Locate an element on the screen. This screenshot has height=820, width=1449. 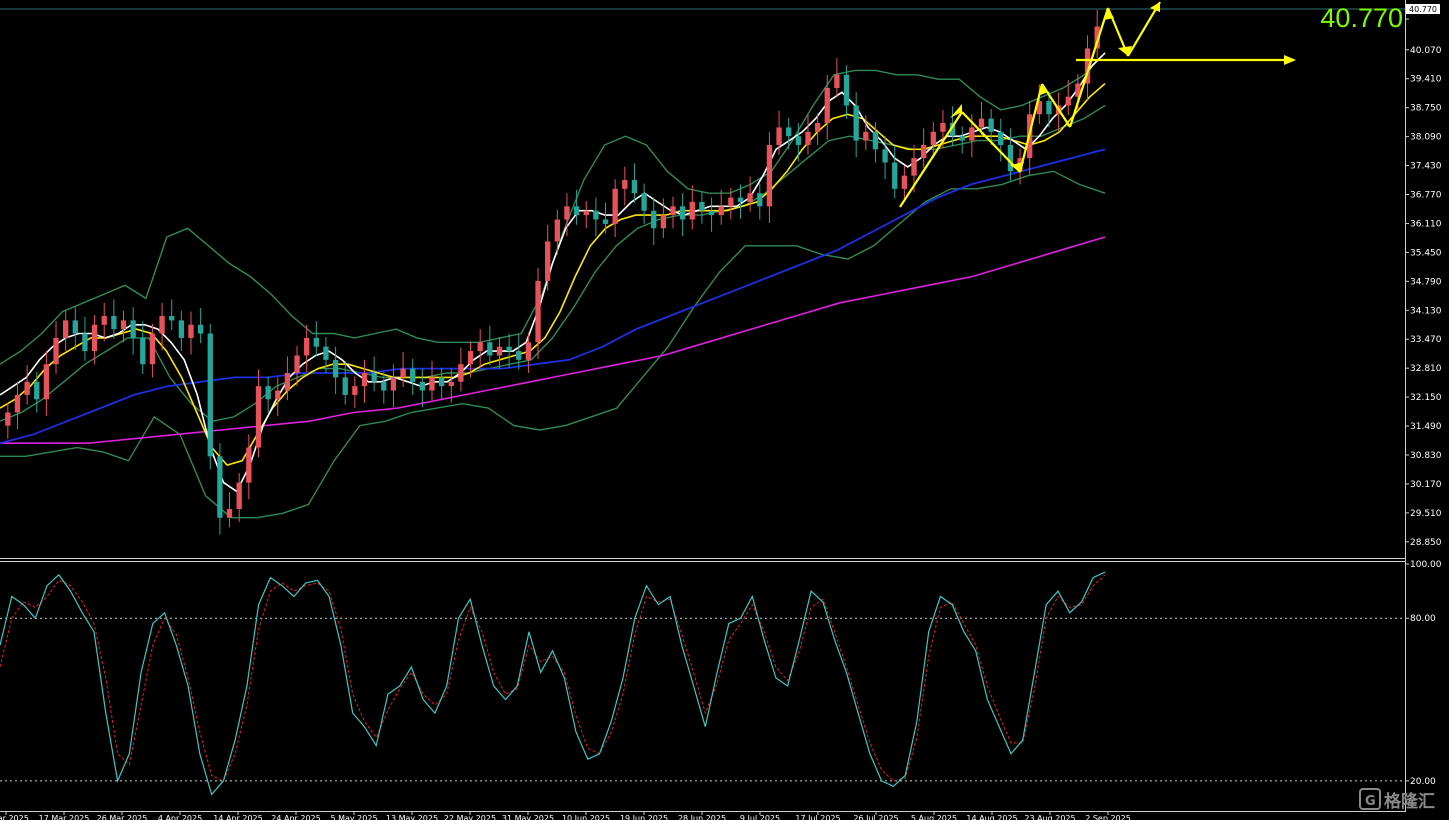
price-tick-label: 28.850 is located at coordinates (1426, 543).